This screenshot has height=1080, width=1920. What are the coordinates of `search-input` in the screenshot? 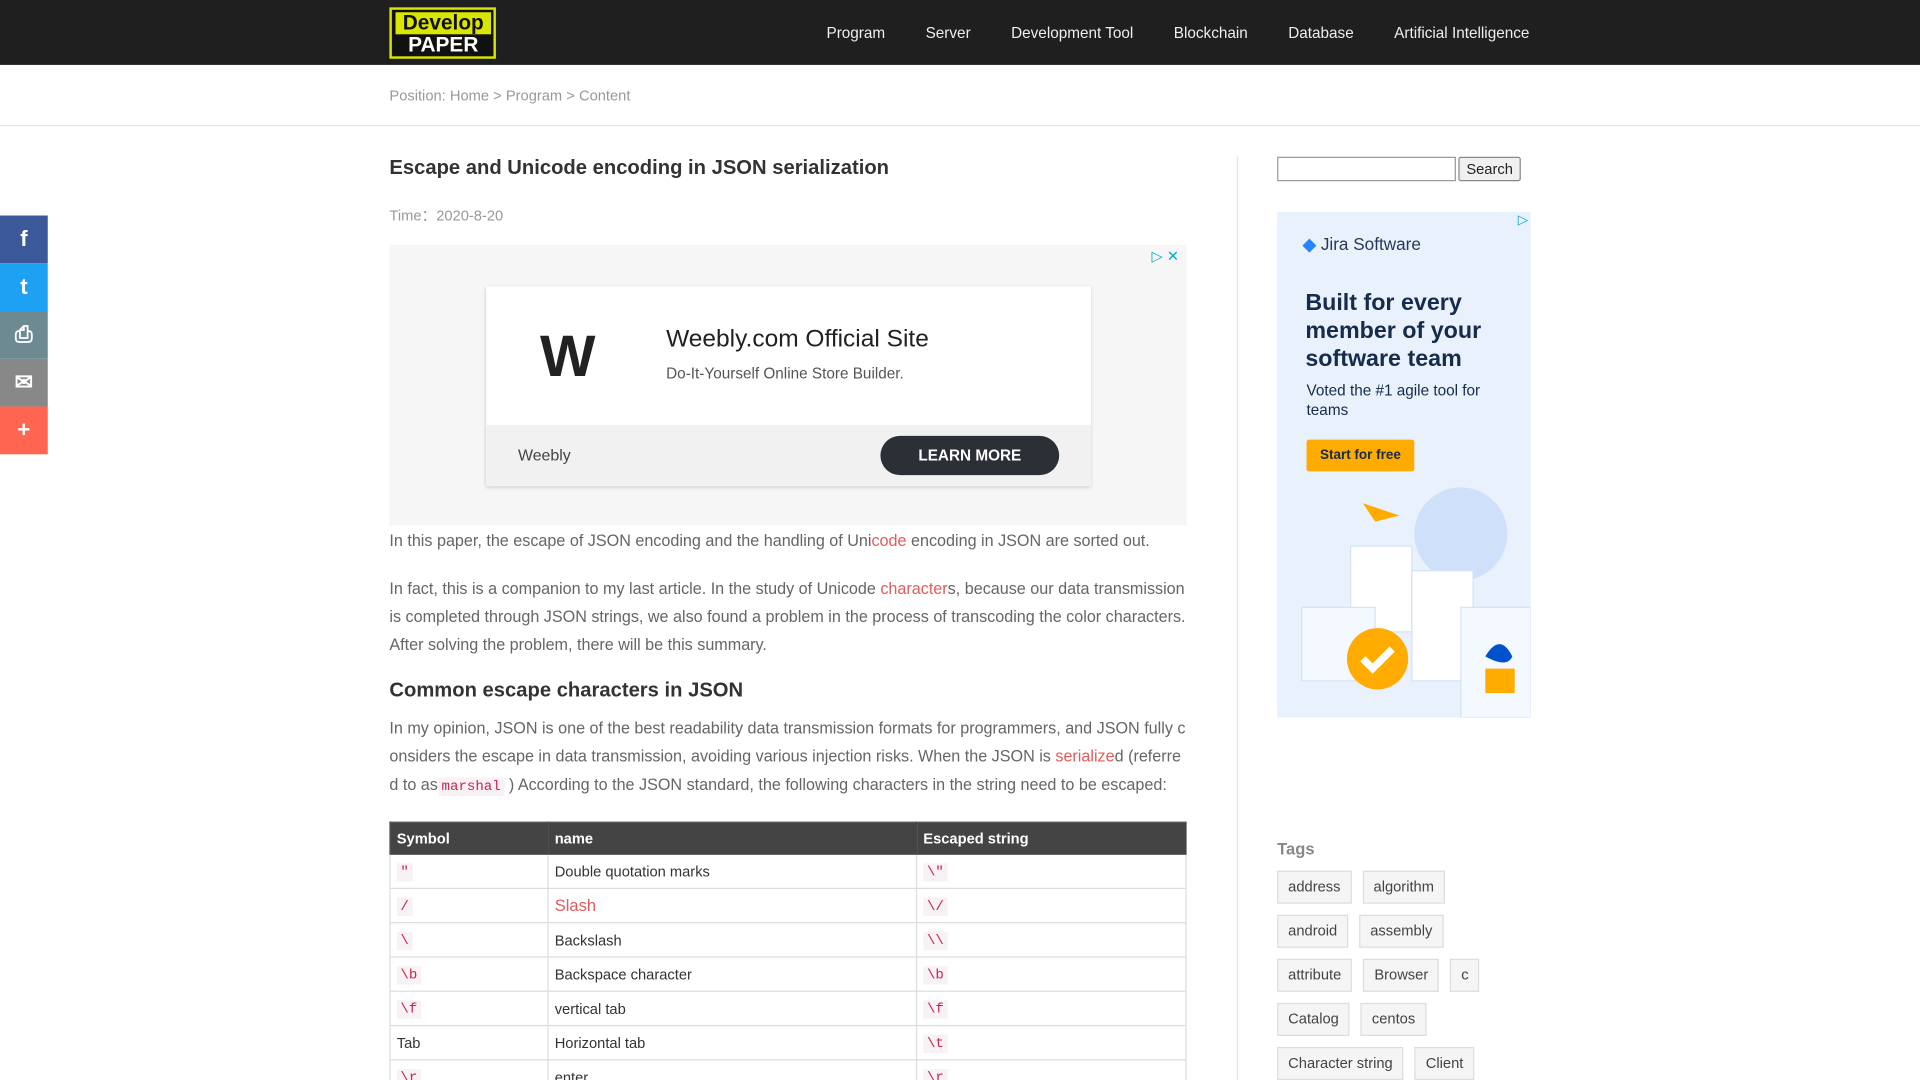 It's located at (1366, 169).